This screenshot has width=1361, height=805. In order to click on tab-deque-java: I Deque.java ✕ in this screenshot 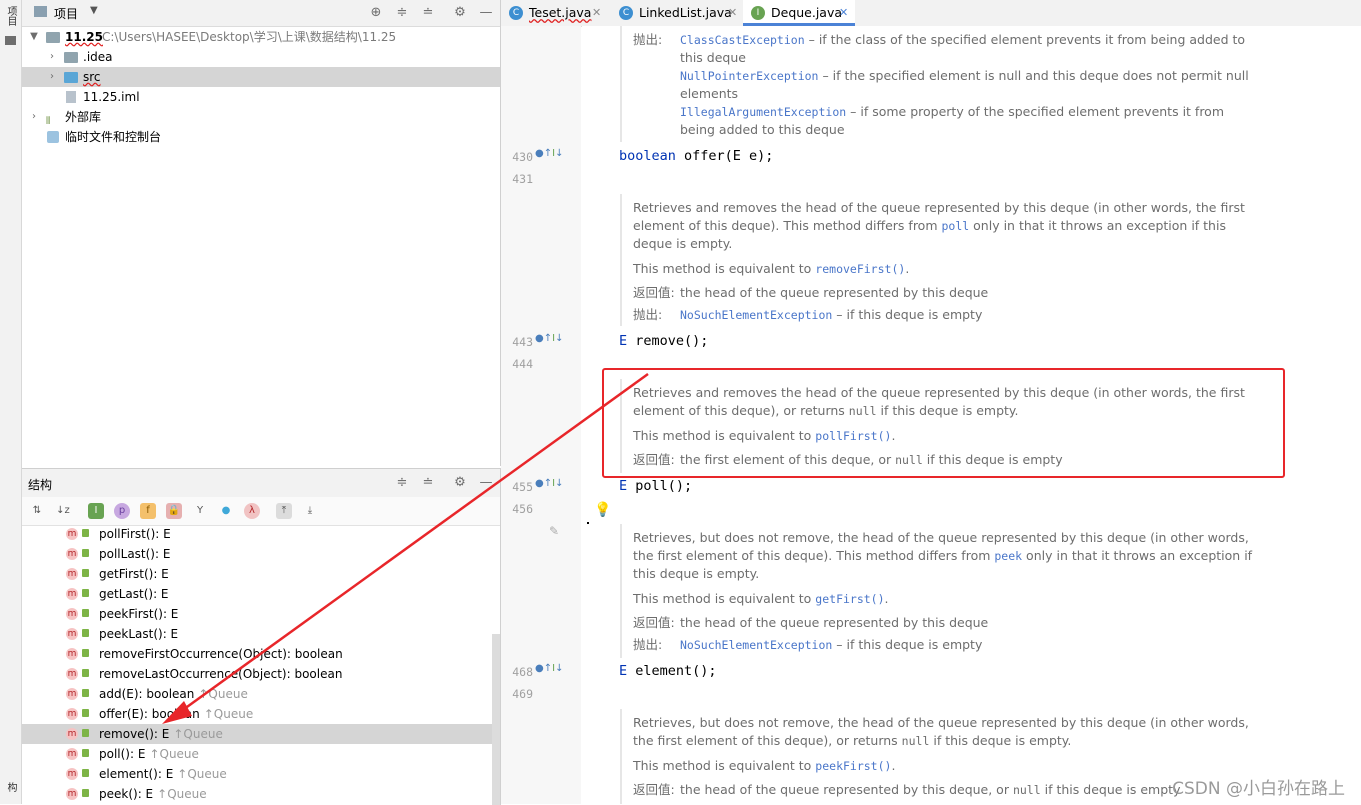, I will do `click(799, 13)`.